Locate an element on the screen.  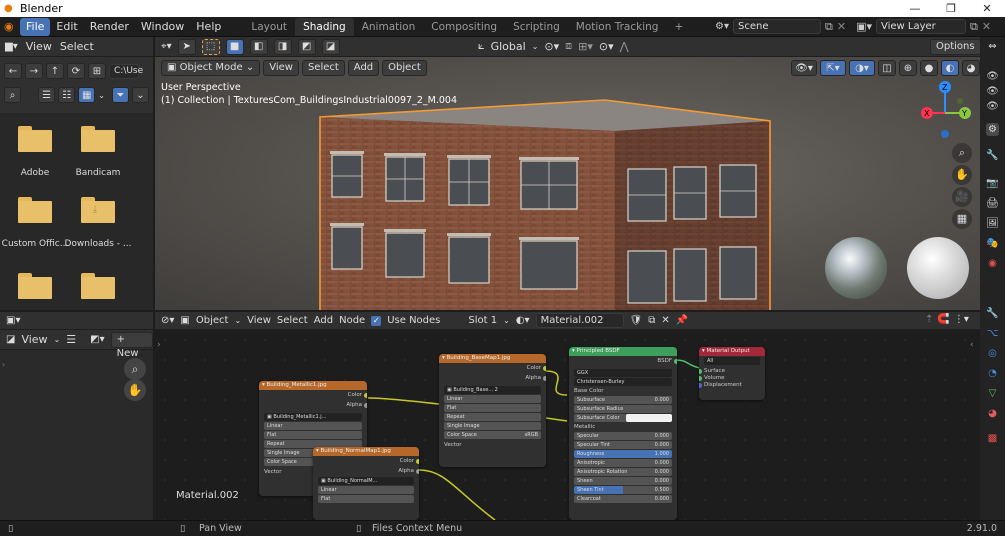
modifiers-tab-icon: ⌥ is located at coordinates (992, 333).